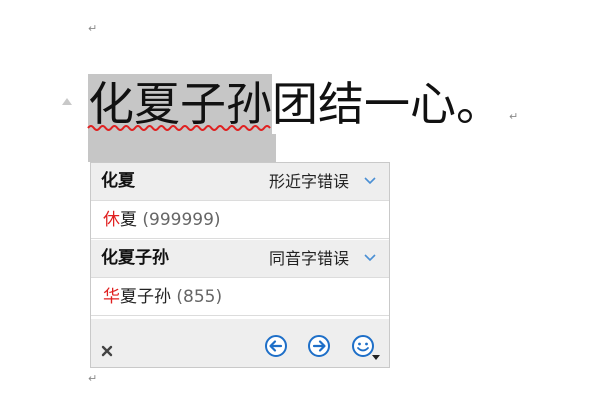  I want to click on suggestion-rest: 夏, so click(128, 220).